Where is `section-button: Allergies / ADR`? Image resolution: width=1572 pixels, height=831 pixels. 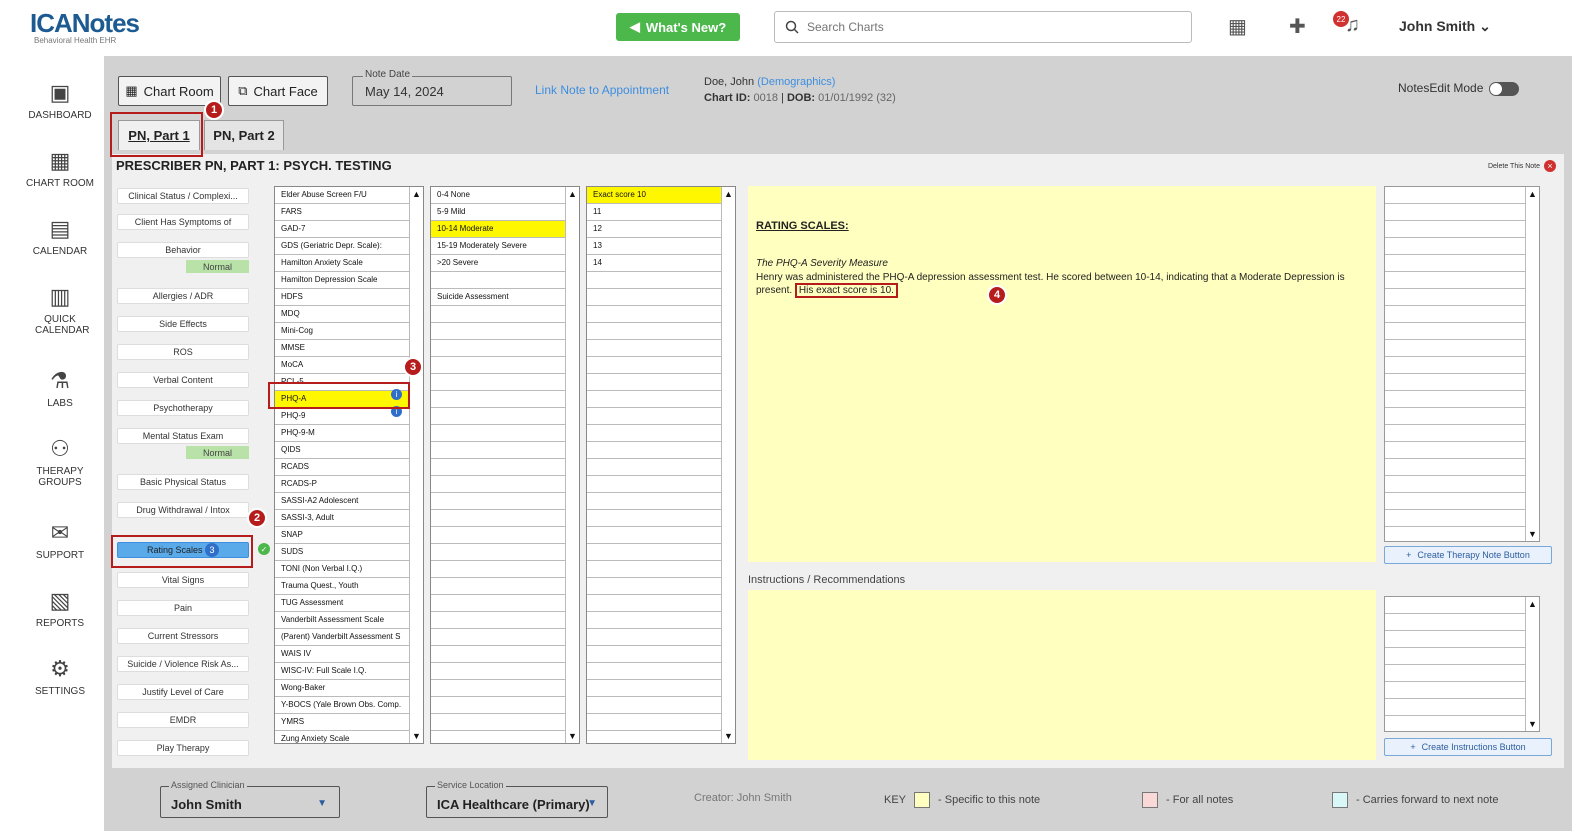
section-button: Allergies / ADR is located at coordinates (183, 296).